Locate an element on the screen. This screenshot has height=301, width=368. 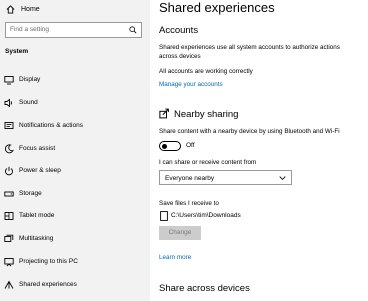
page-title: Shared experiences is located at coordinates (217, 7).